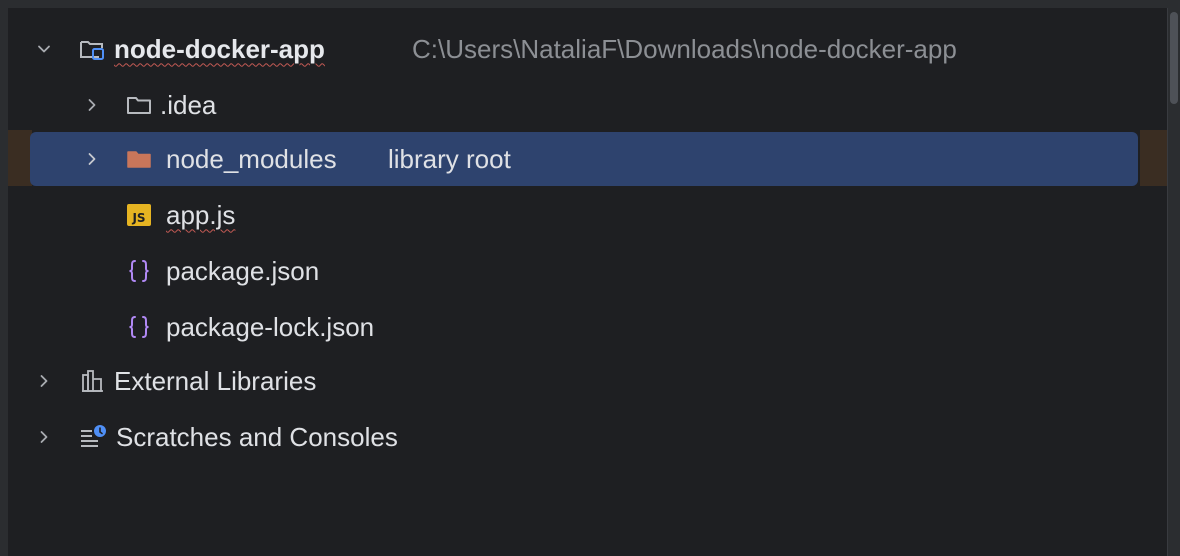  What do you see at coordinates (93, 437) in the screenshot?
I see `scratches-icon` at bounding box center [93, 437].